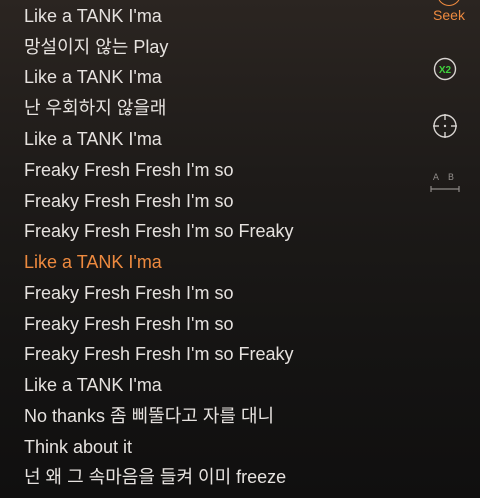 Image resolution: width=480 pixels, height=498 pixels. Describe the element at coordinates (449, 3) in the screenshot. I see `seek-icon` at that location.